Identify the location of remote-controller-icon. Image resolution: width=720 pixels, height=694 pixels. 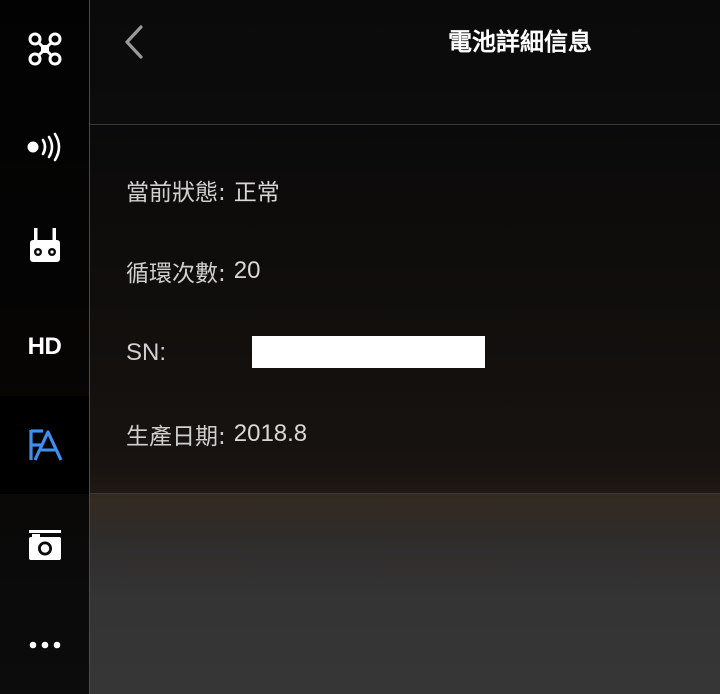
(44, 245).